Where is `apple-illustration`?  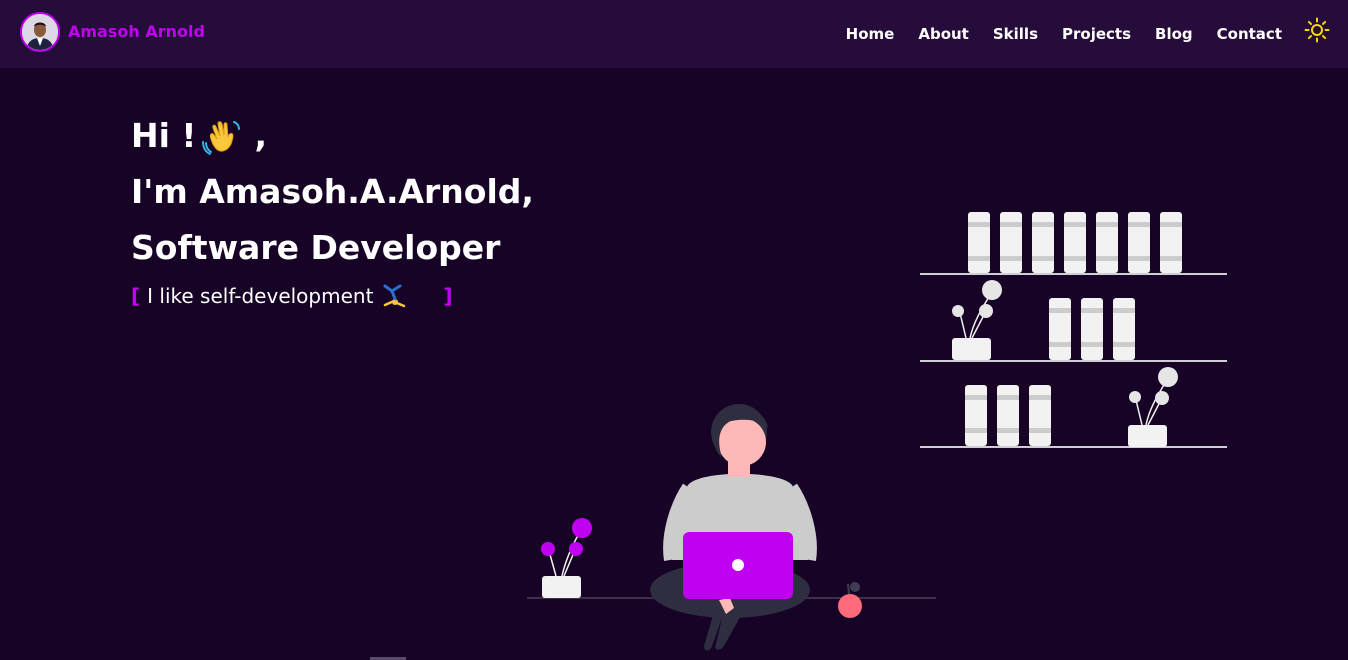
apple-illustration is located at coordinates (850, 600).